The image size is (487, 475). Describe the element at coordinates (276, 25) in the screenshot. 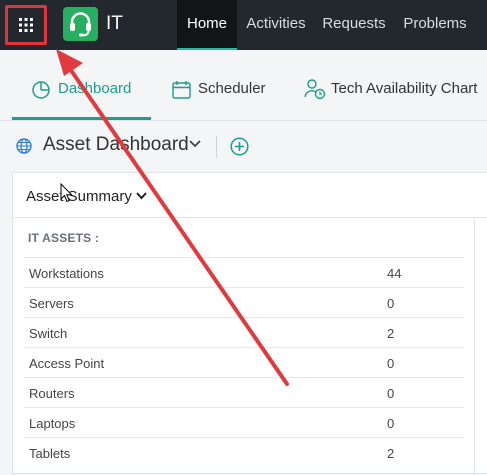

I see `nav-tab-activities: Activities` at that location.